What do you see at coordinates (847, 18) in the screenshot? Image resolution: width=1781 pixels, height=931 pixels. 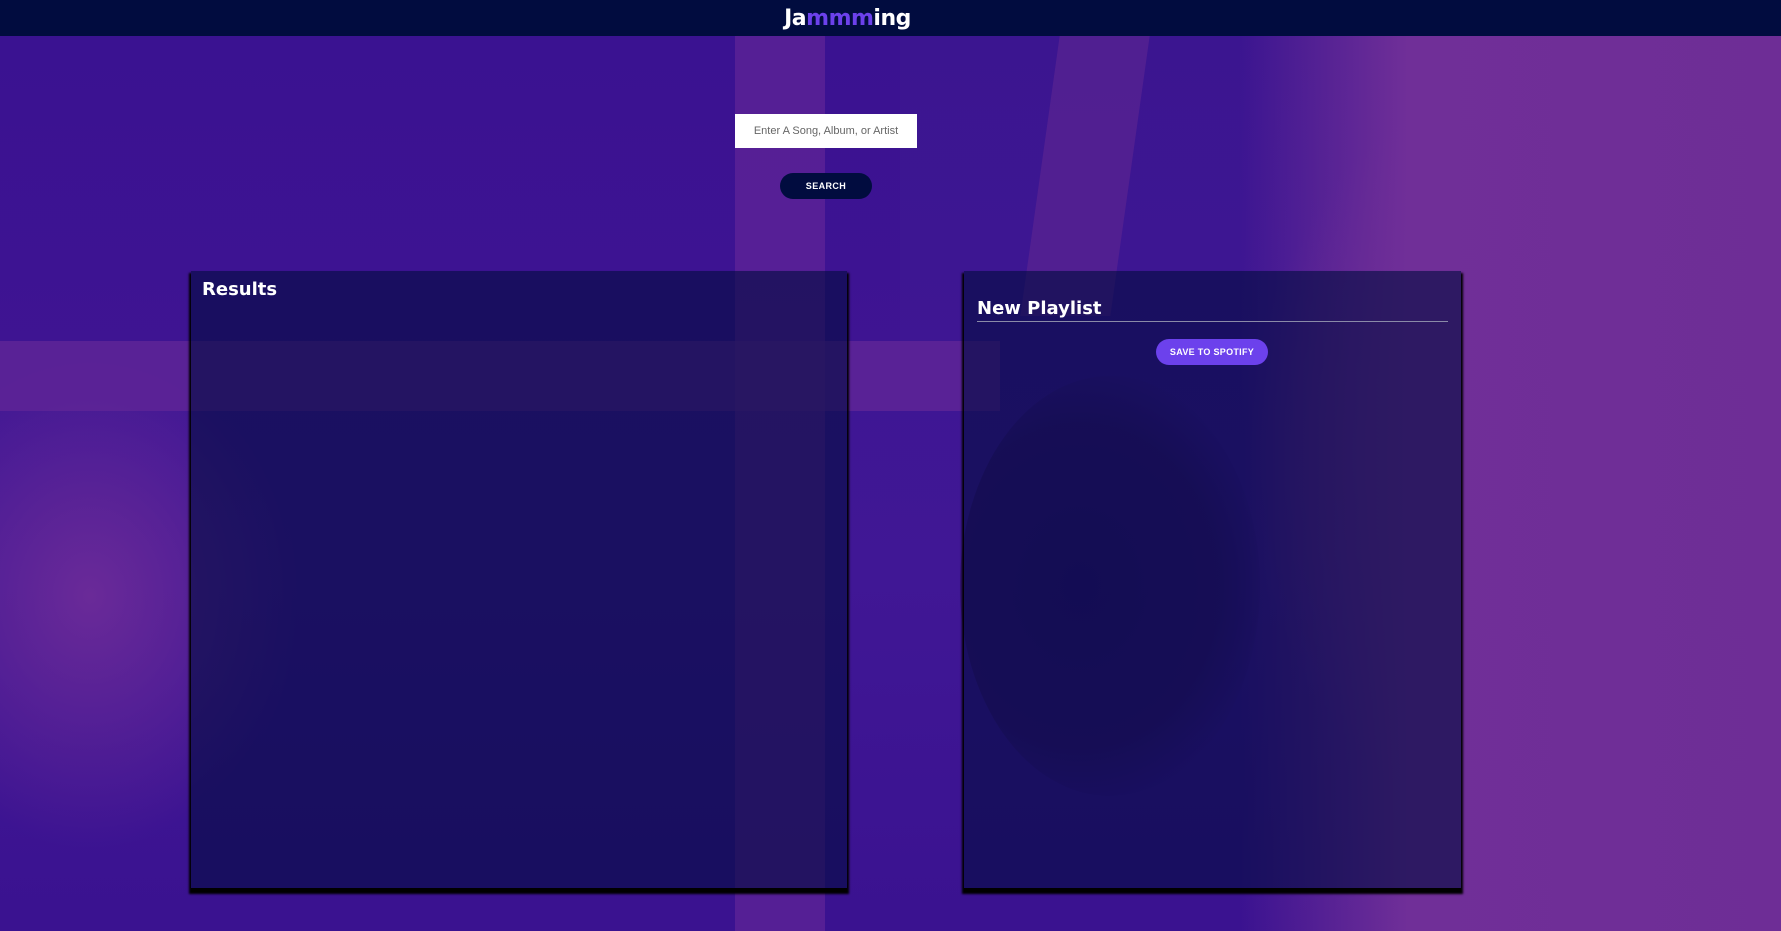 I see `app-logo: Jammming` at bounding box center [847, 18].